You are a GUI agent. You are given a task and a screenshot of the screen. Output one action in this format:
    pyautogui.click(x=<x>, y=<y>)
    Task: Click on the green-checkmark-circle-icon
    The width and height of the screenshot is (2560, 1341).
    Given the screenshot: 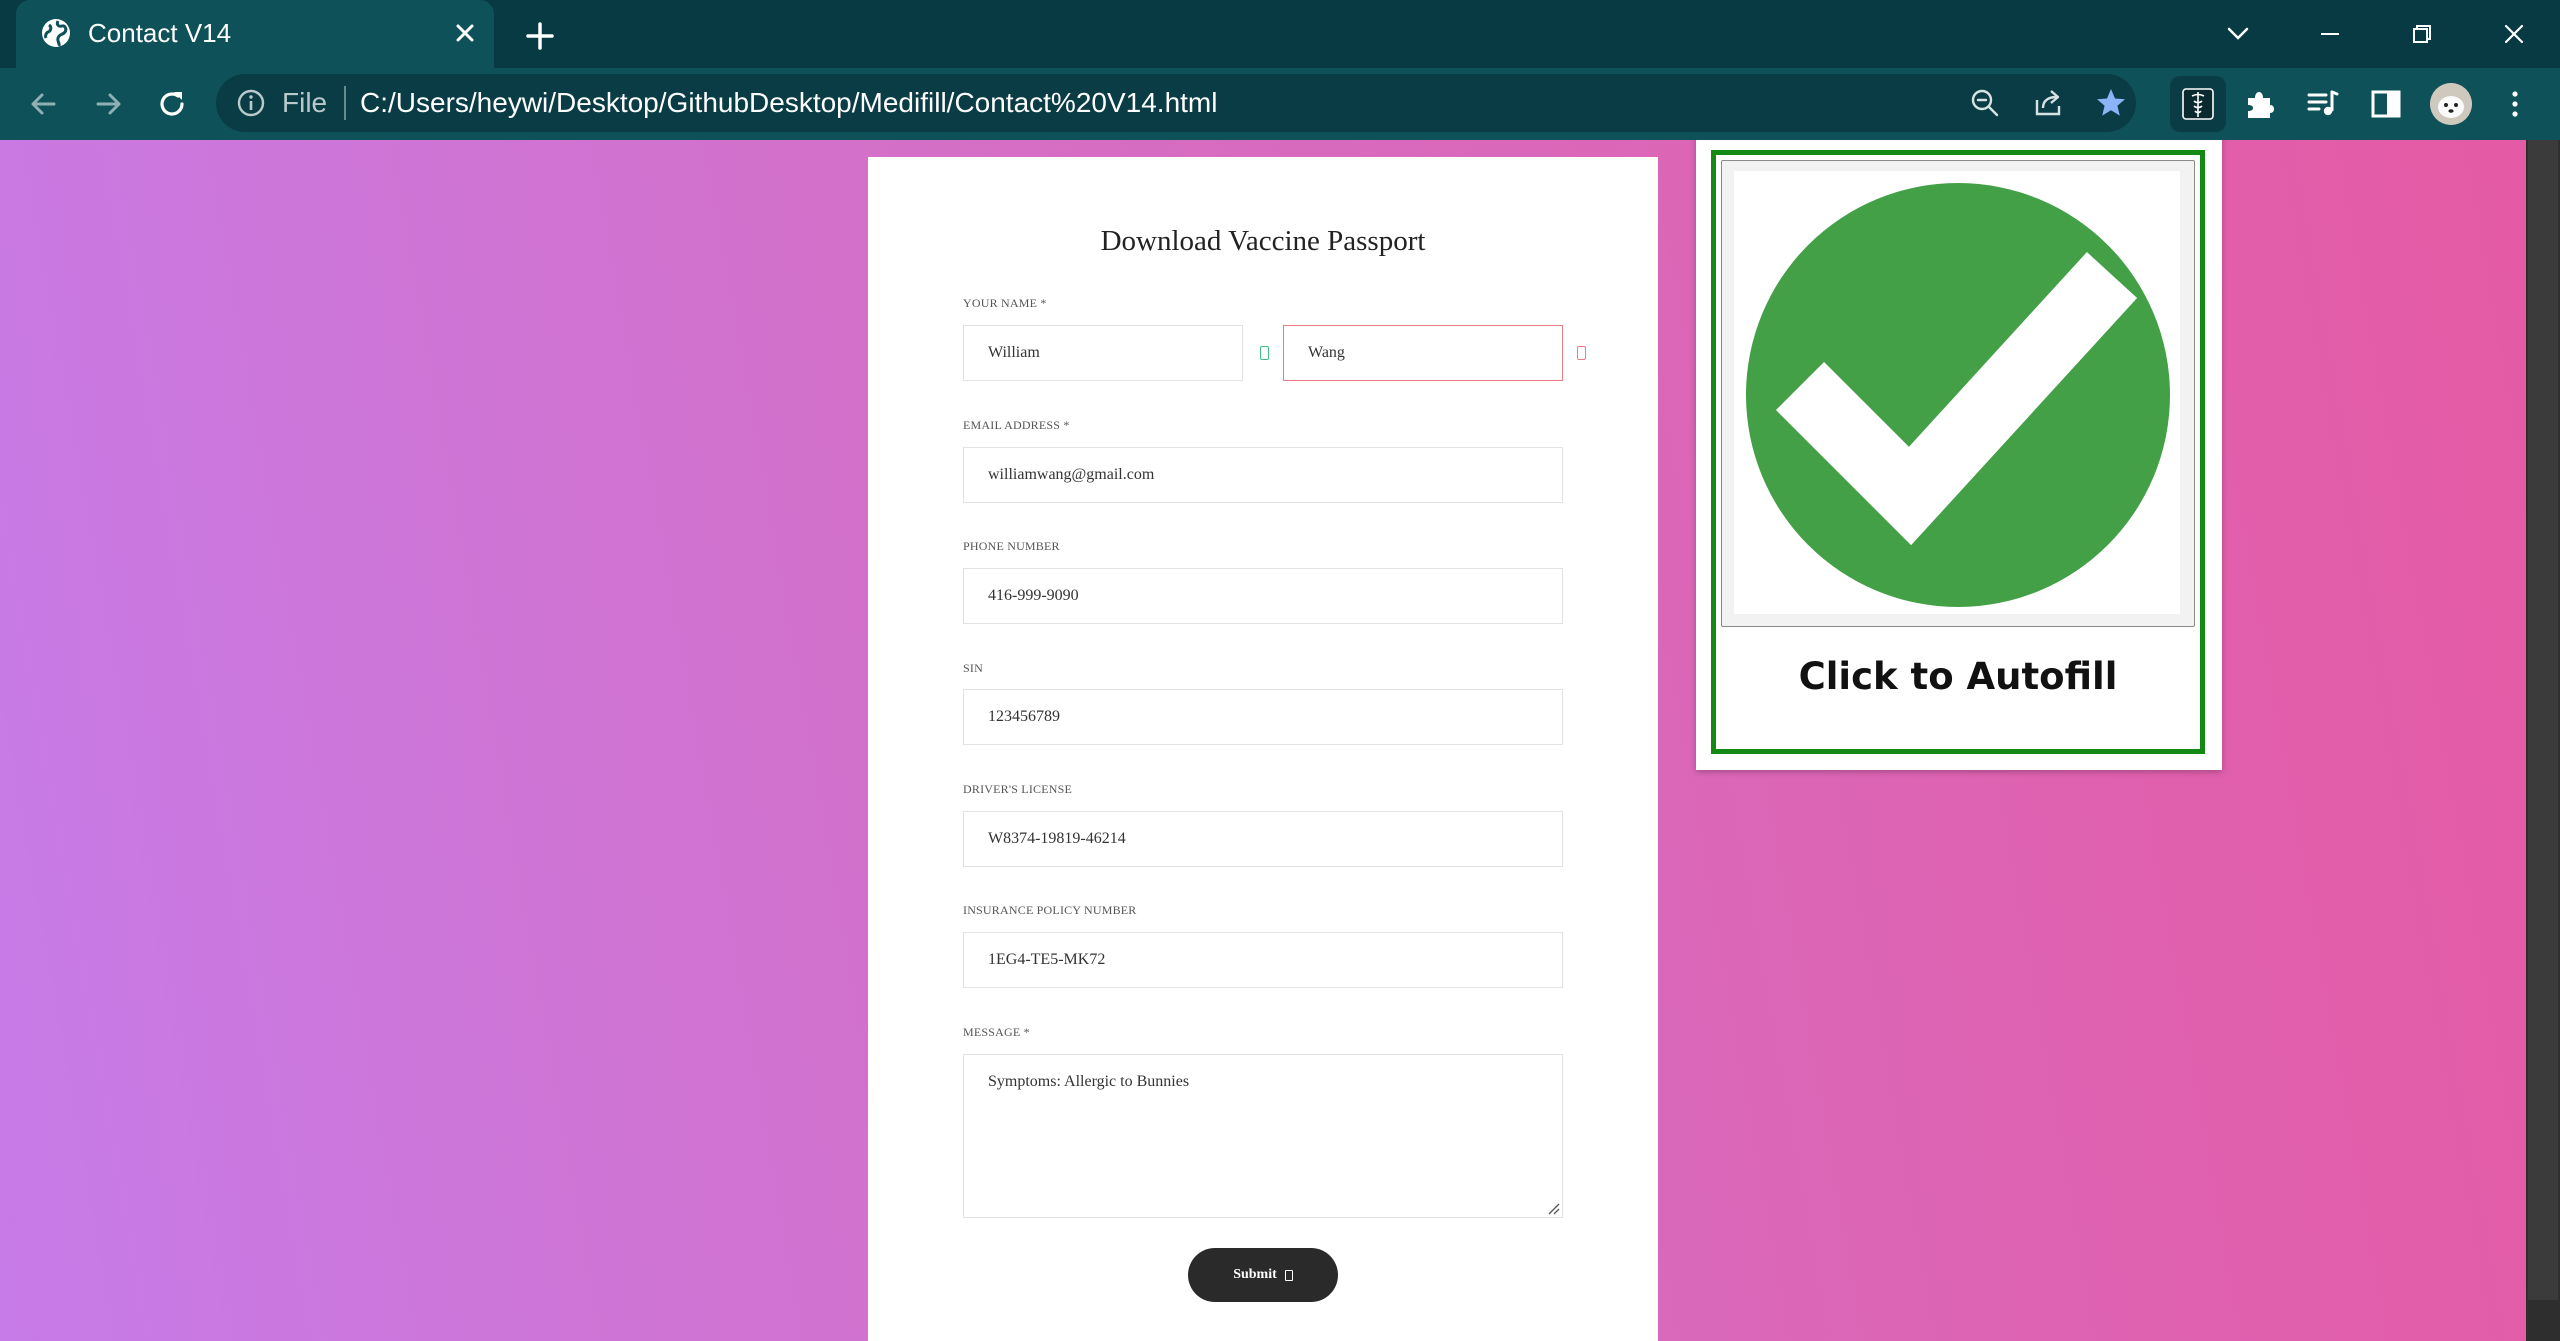 What is the action you would take?
    pyautogui.click(x=1958, y=395)
    